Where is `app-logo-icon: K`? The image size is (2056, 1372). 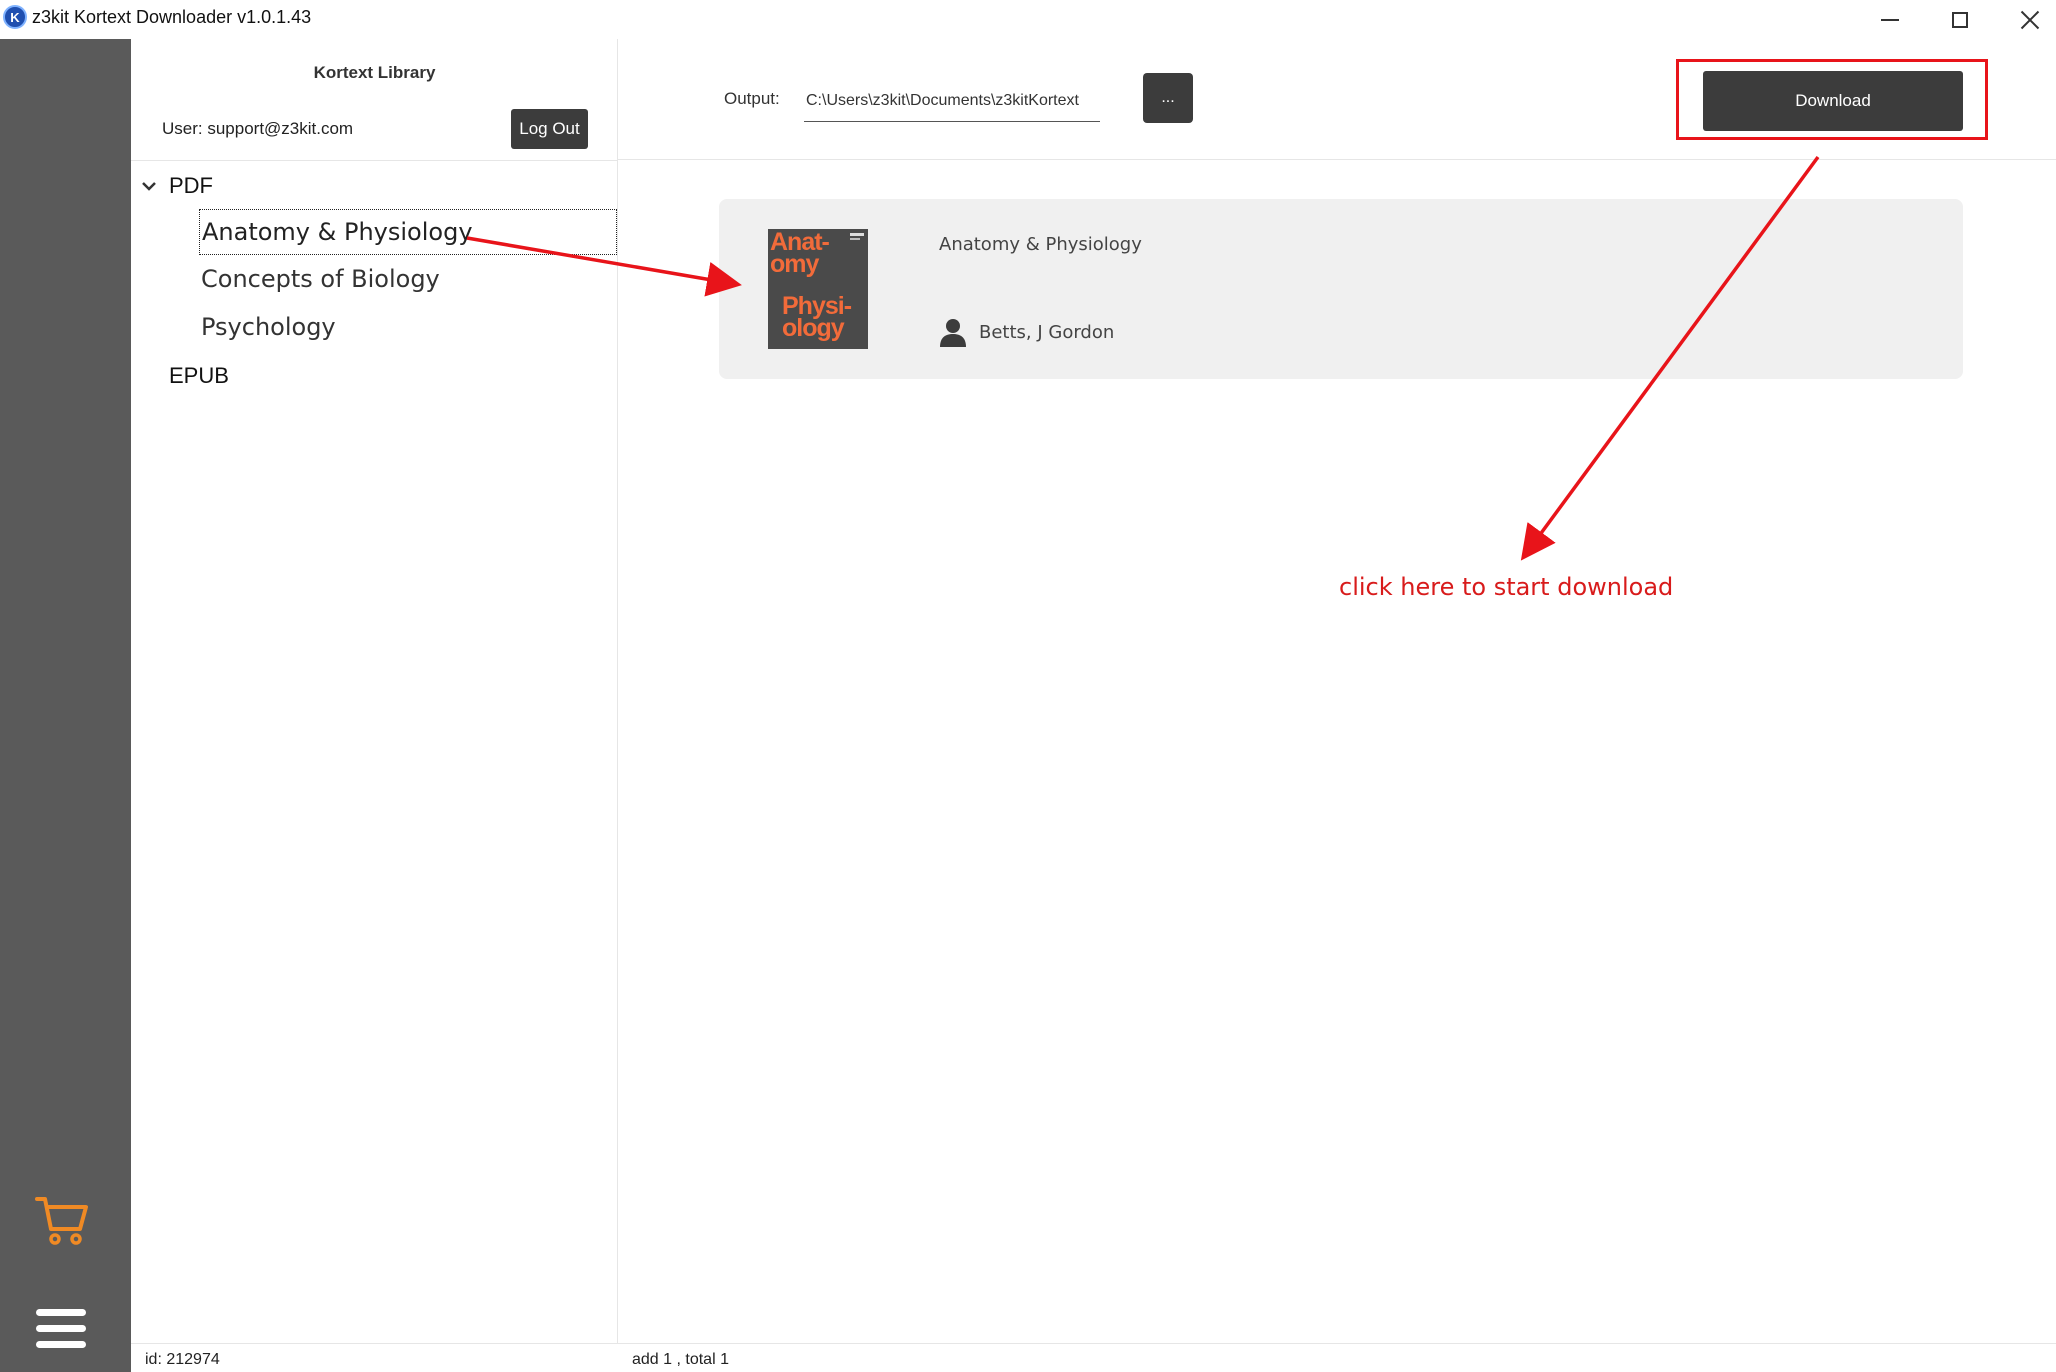
app-logo-icon: K is located at coordinates (15, 17).